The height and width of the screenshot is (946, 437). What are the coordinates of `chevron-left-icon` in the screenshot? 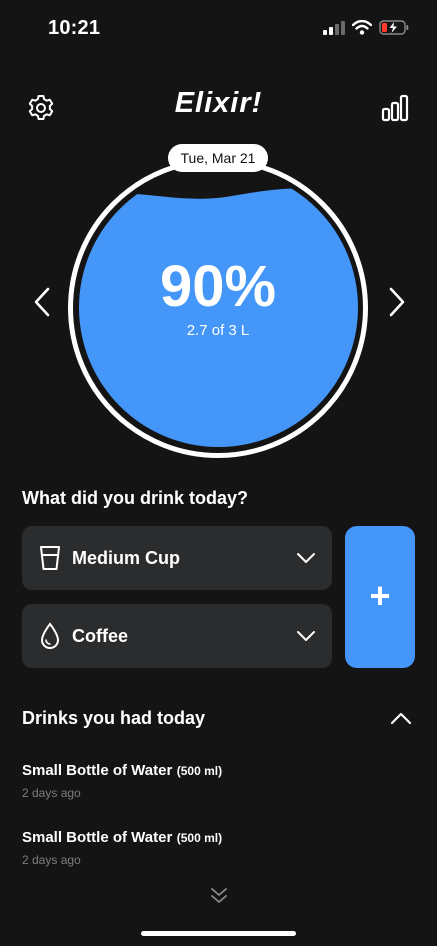 It's located at (42, 302).